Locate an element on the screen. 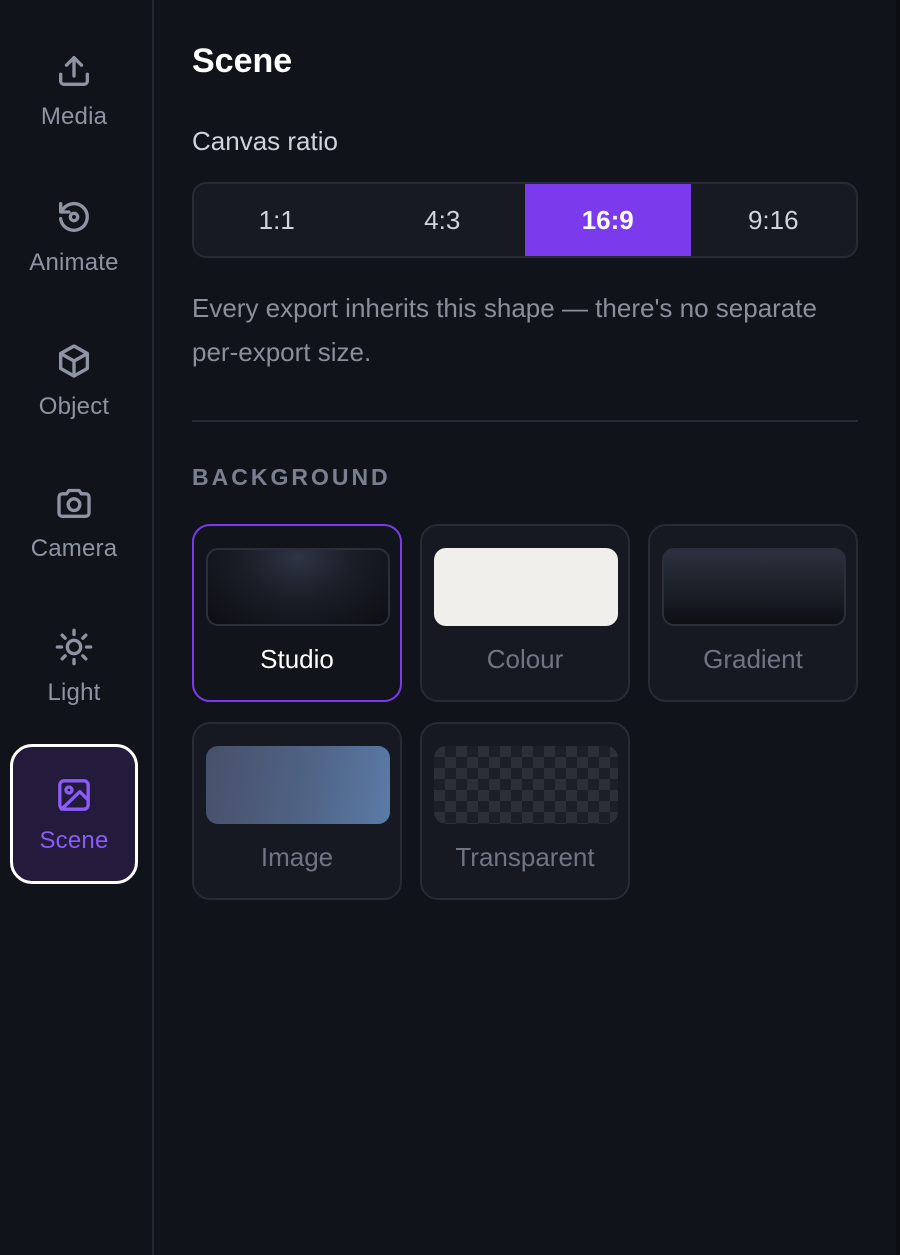  transparent-swatch is located at coordinates (526, 785).